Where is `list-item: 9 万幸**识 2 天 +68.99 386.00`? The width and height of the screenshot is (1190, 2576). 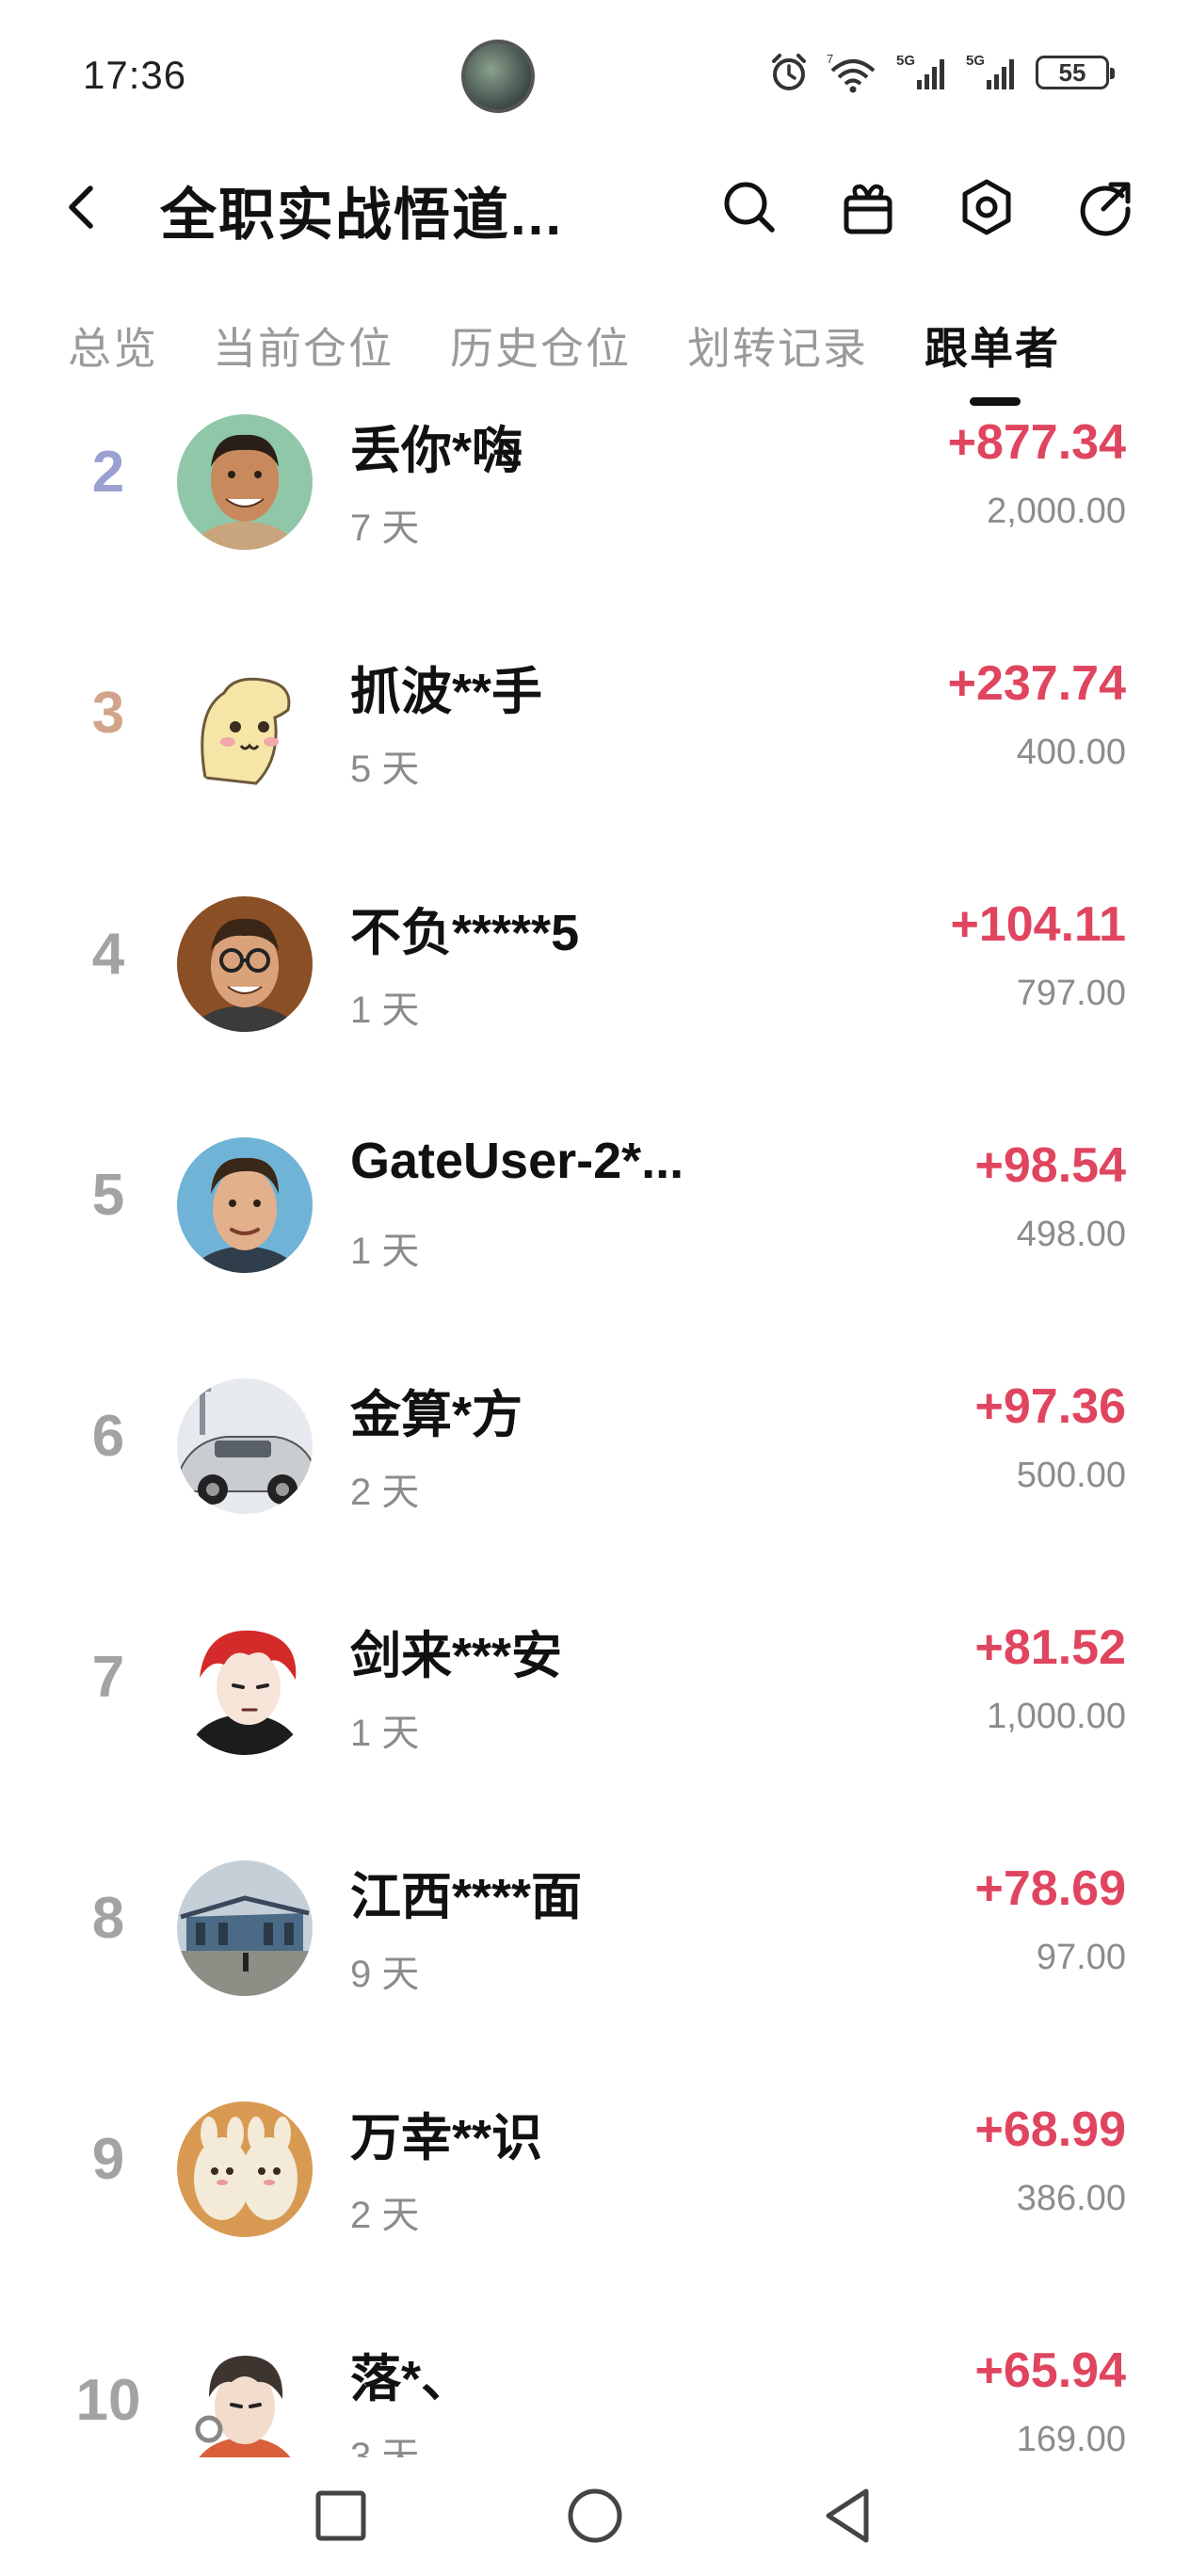
list-item: 9 万幸**识 2 天 +68.99 386.00 is located at coordinates (595, 2212).